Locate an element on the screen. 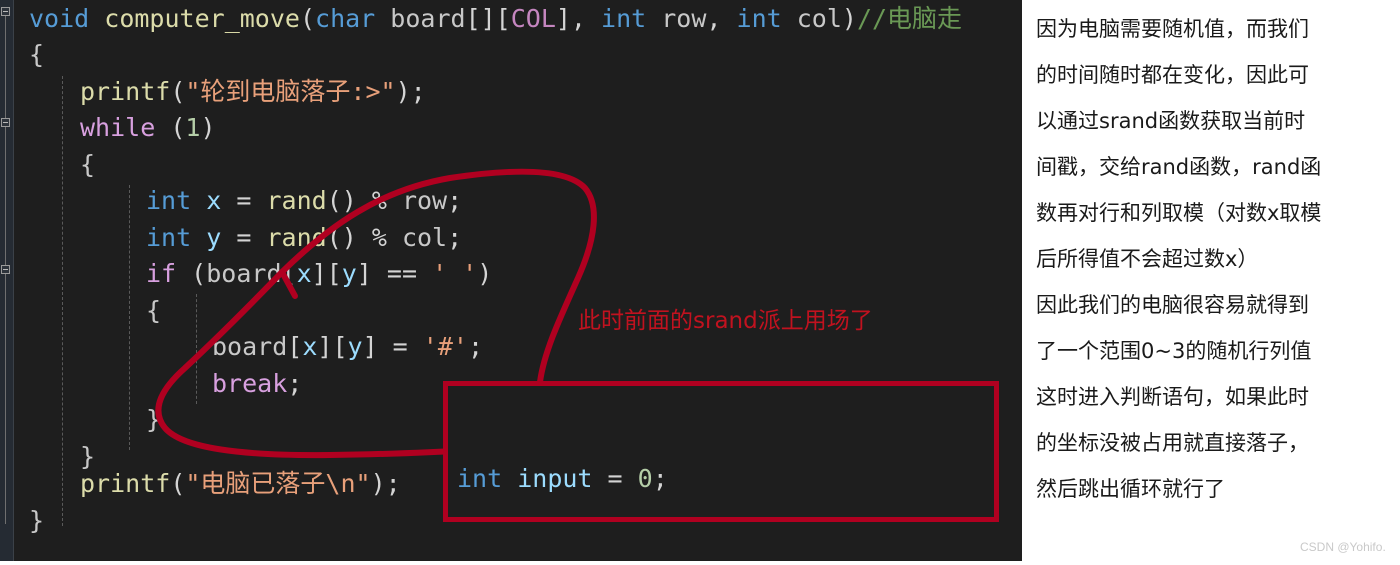  explanation-line: 这时进入判断语句，如果此时 is located at coordinates (1172, 397).